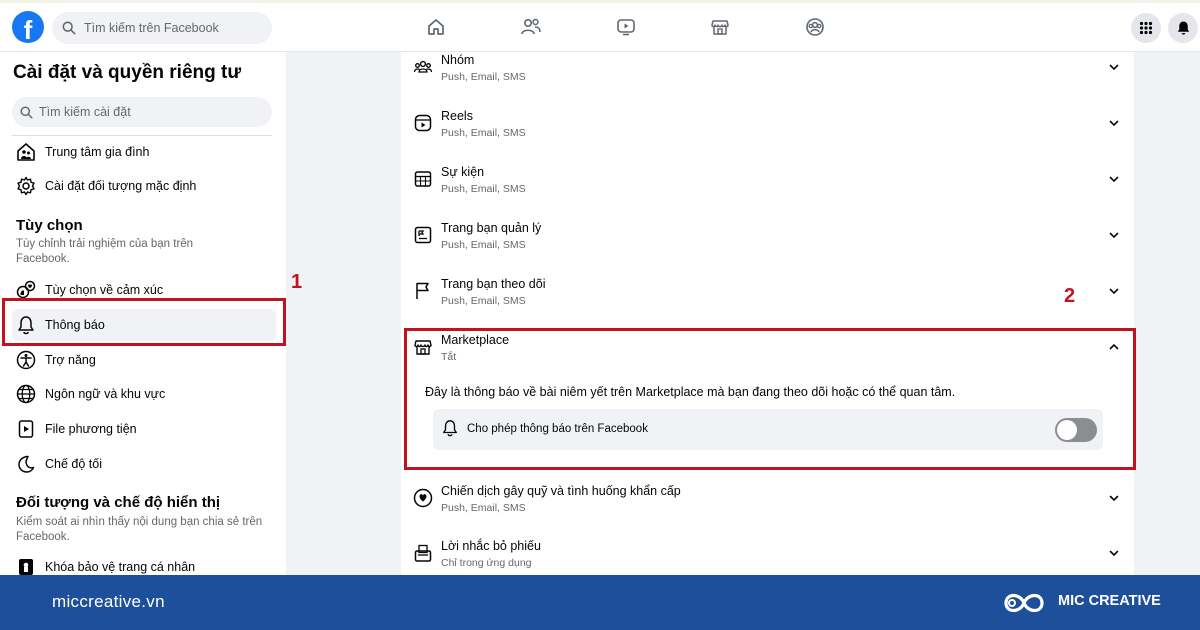 The image size is (1200, 630). I want to click on annotation-marker-2: 2, so click(1070, 296).